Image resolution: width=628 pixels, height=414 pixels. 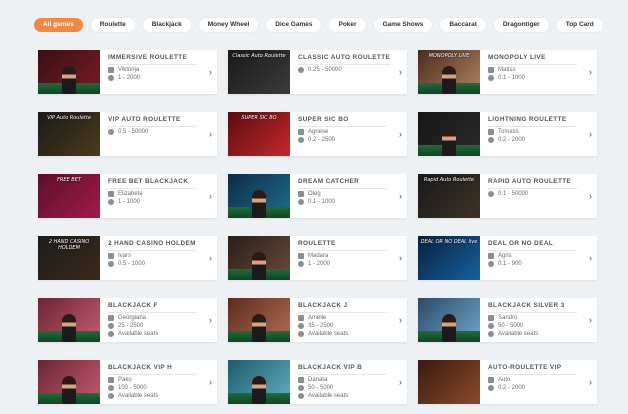 I want to click on dealer-name: Ivars, so click(x=162, y=256).